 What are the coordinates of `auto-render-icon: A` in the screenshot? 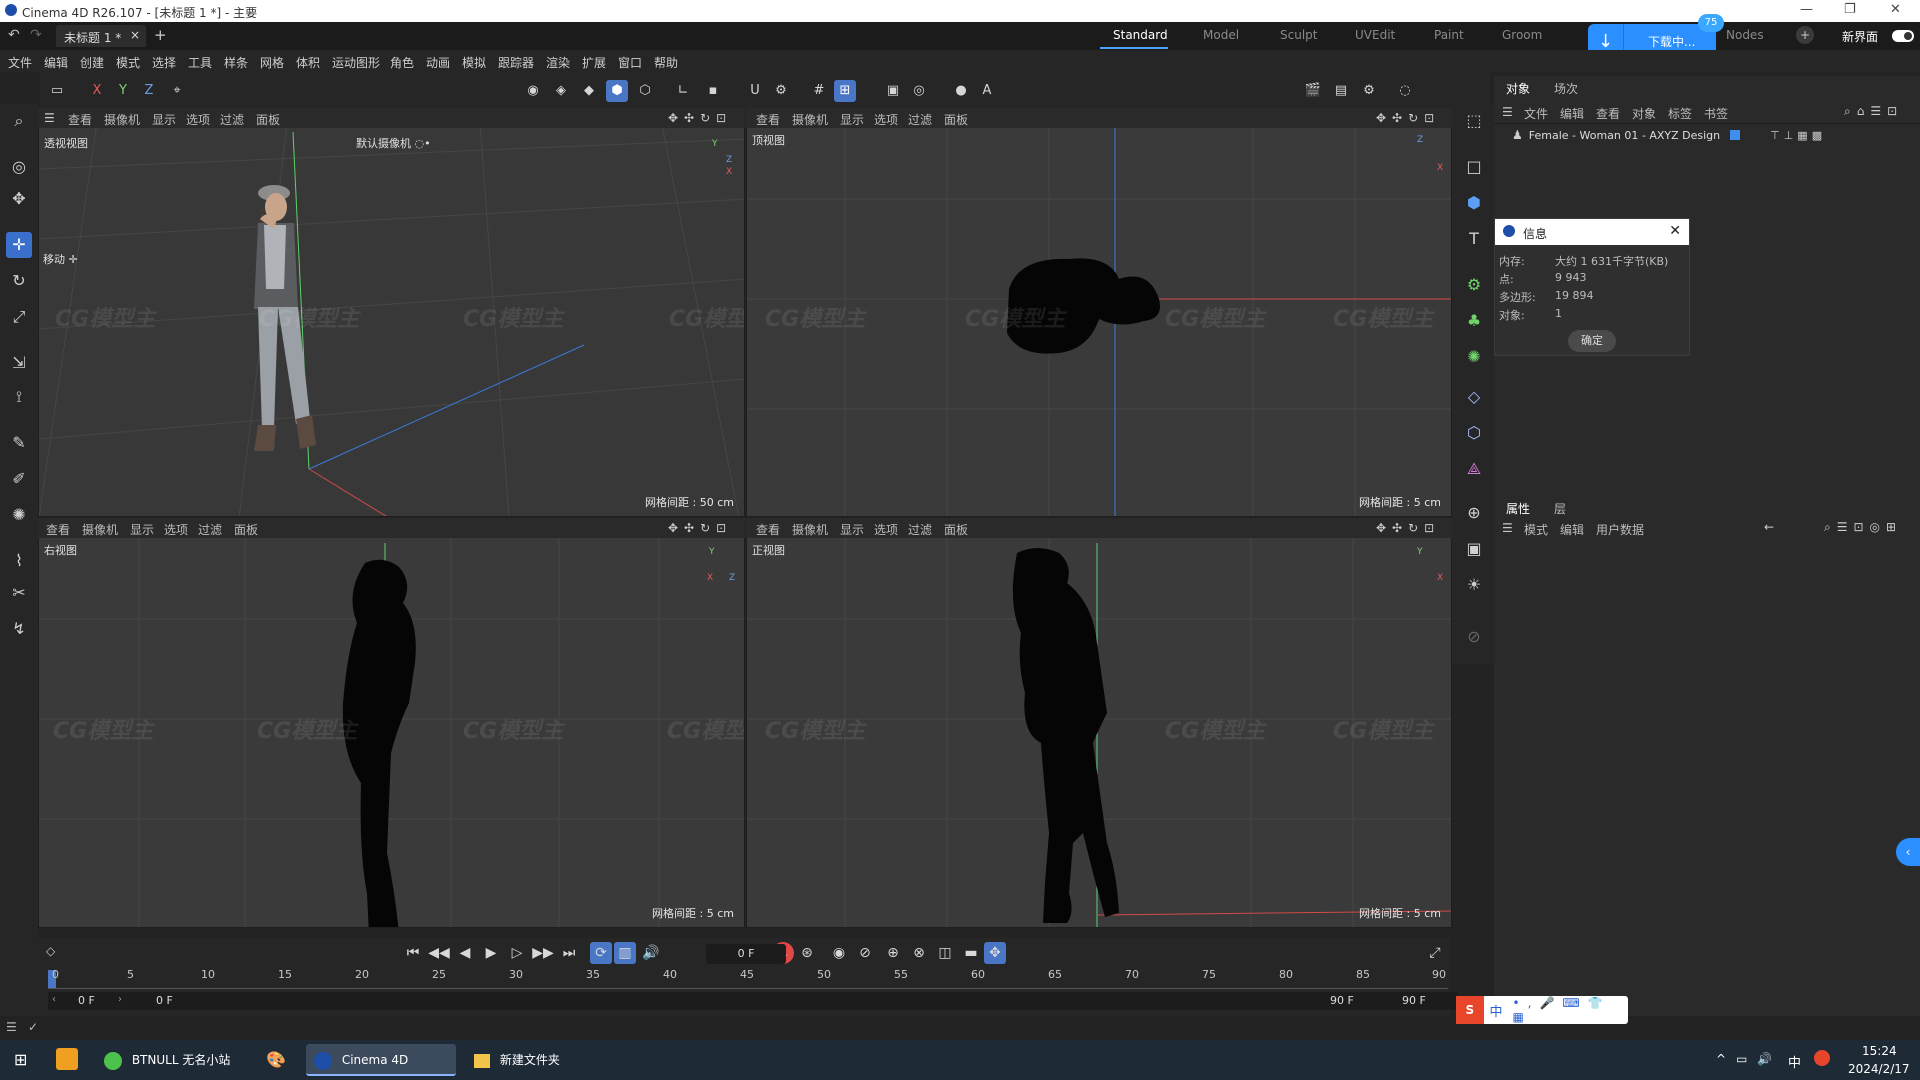 It's located at (987, 91).